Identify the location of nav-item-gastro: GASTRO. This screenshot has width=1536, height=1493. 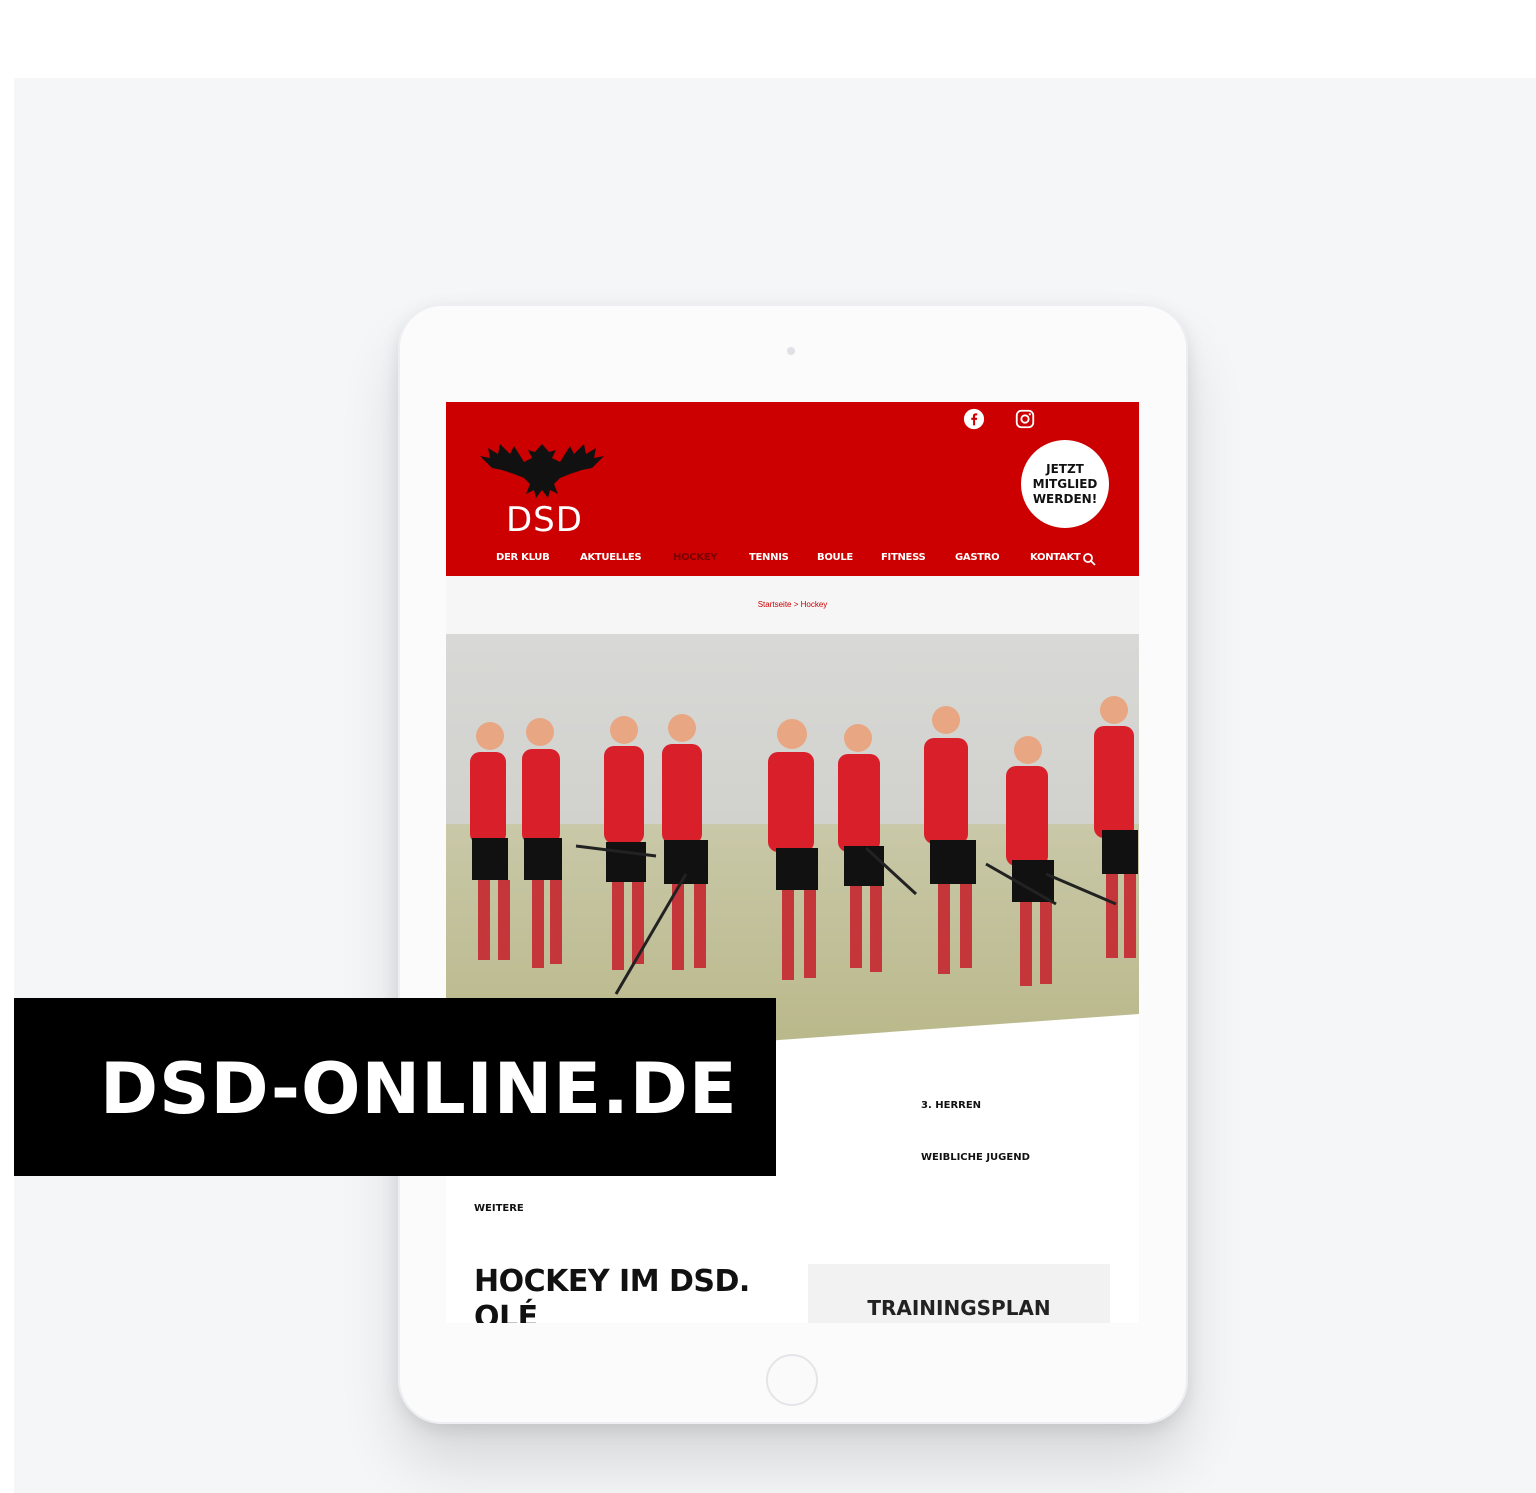
(977, 557).